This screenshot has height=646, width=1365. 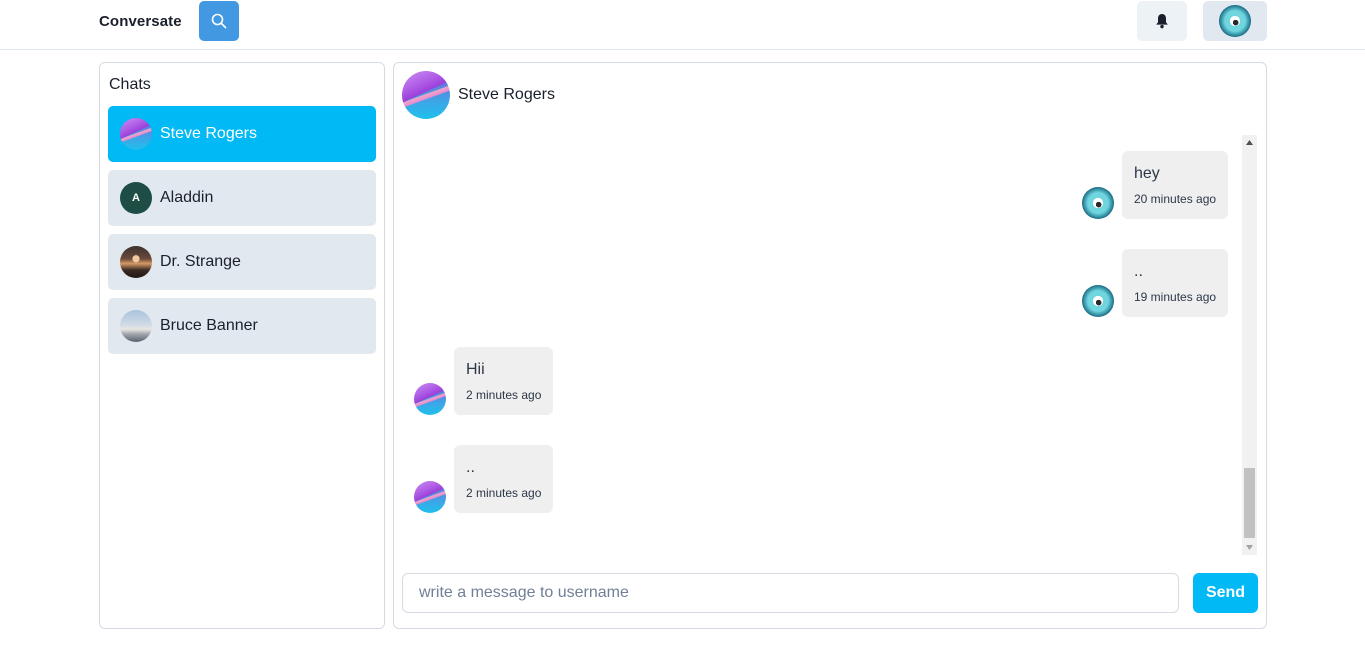 I want to click on contact-name: Steve Rogers, so click(x=506, y=94).